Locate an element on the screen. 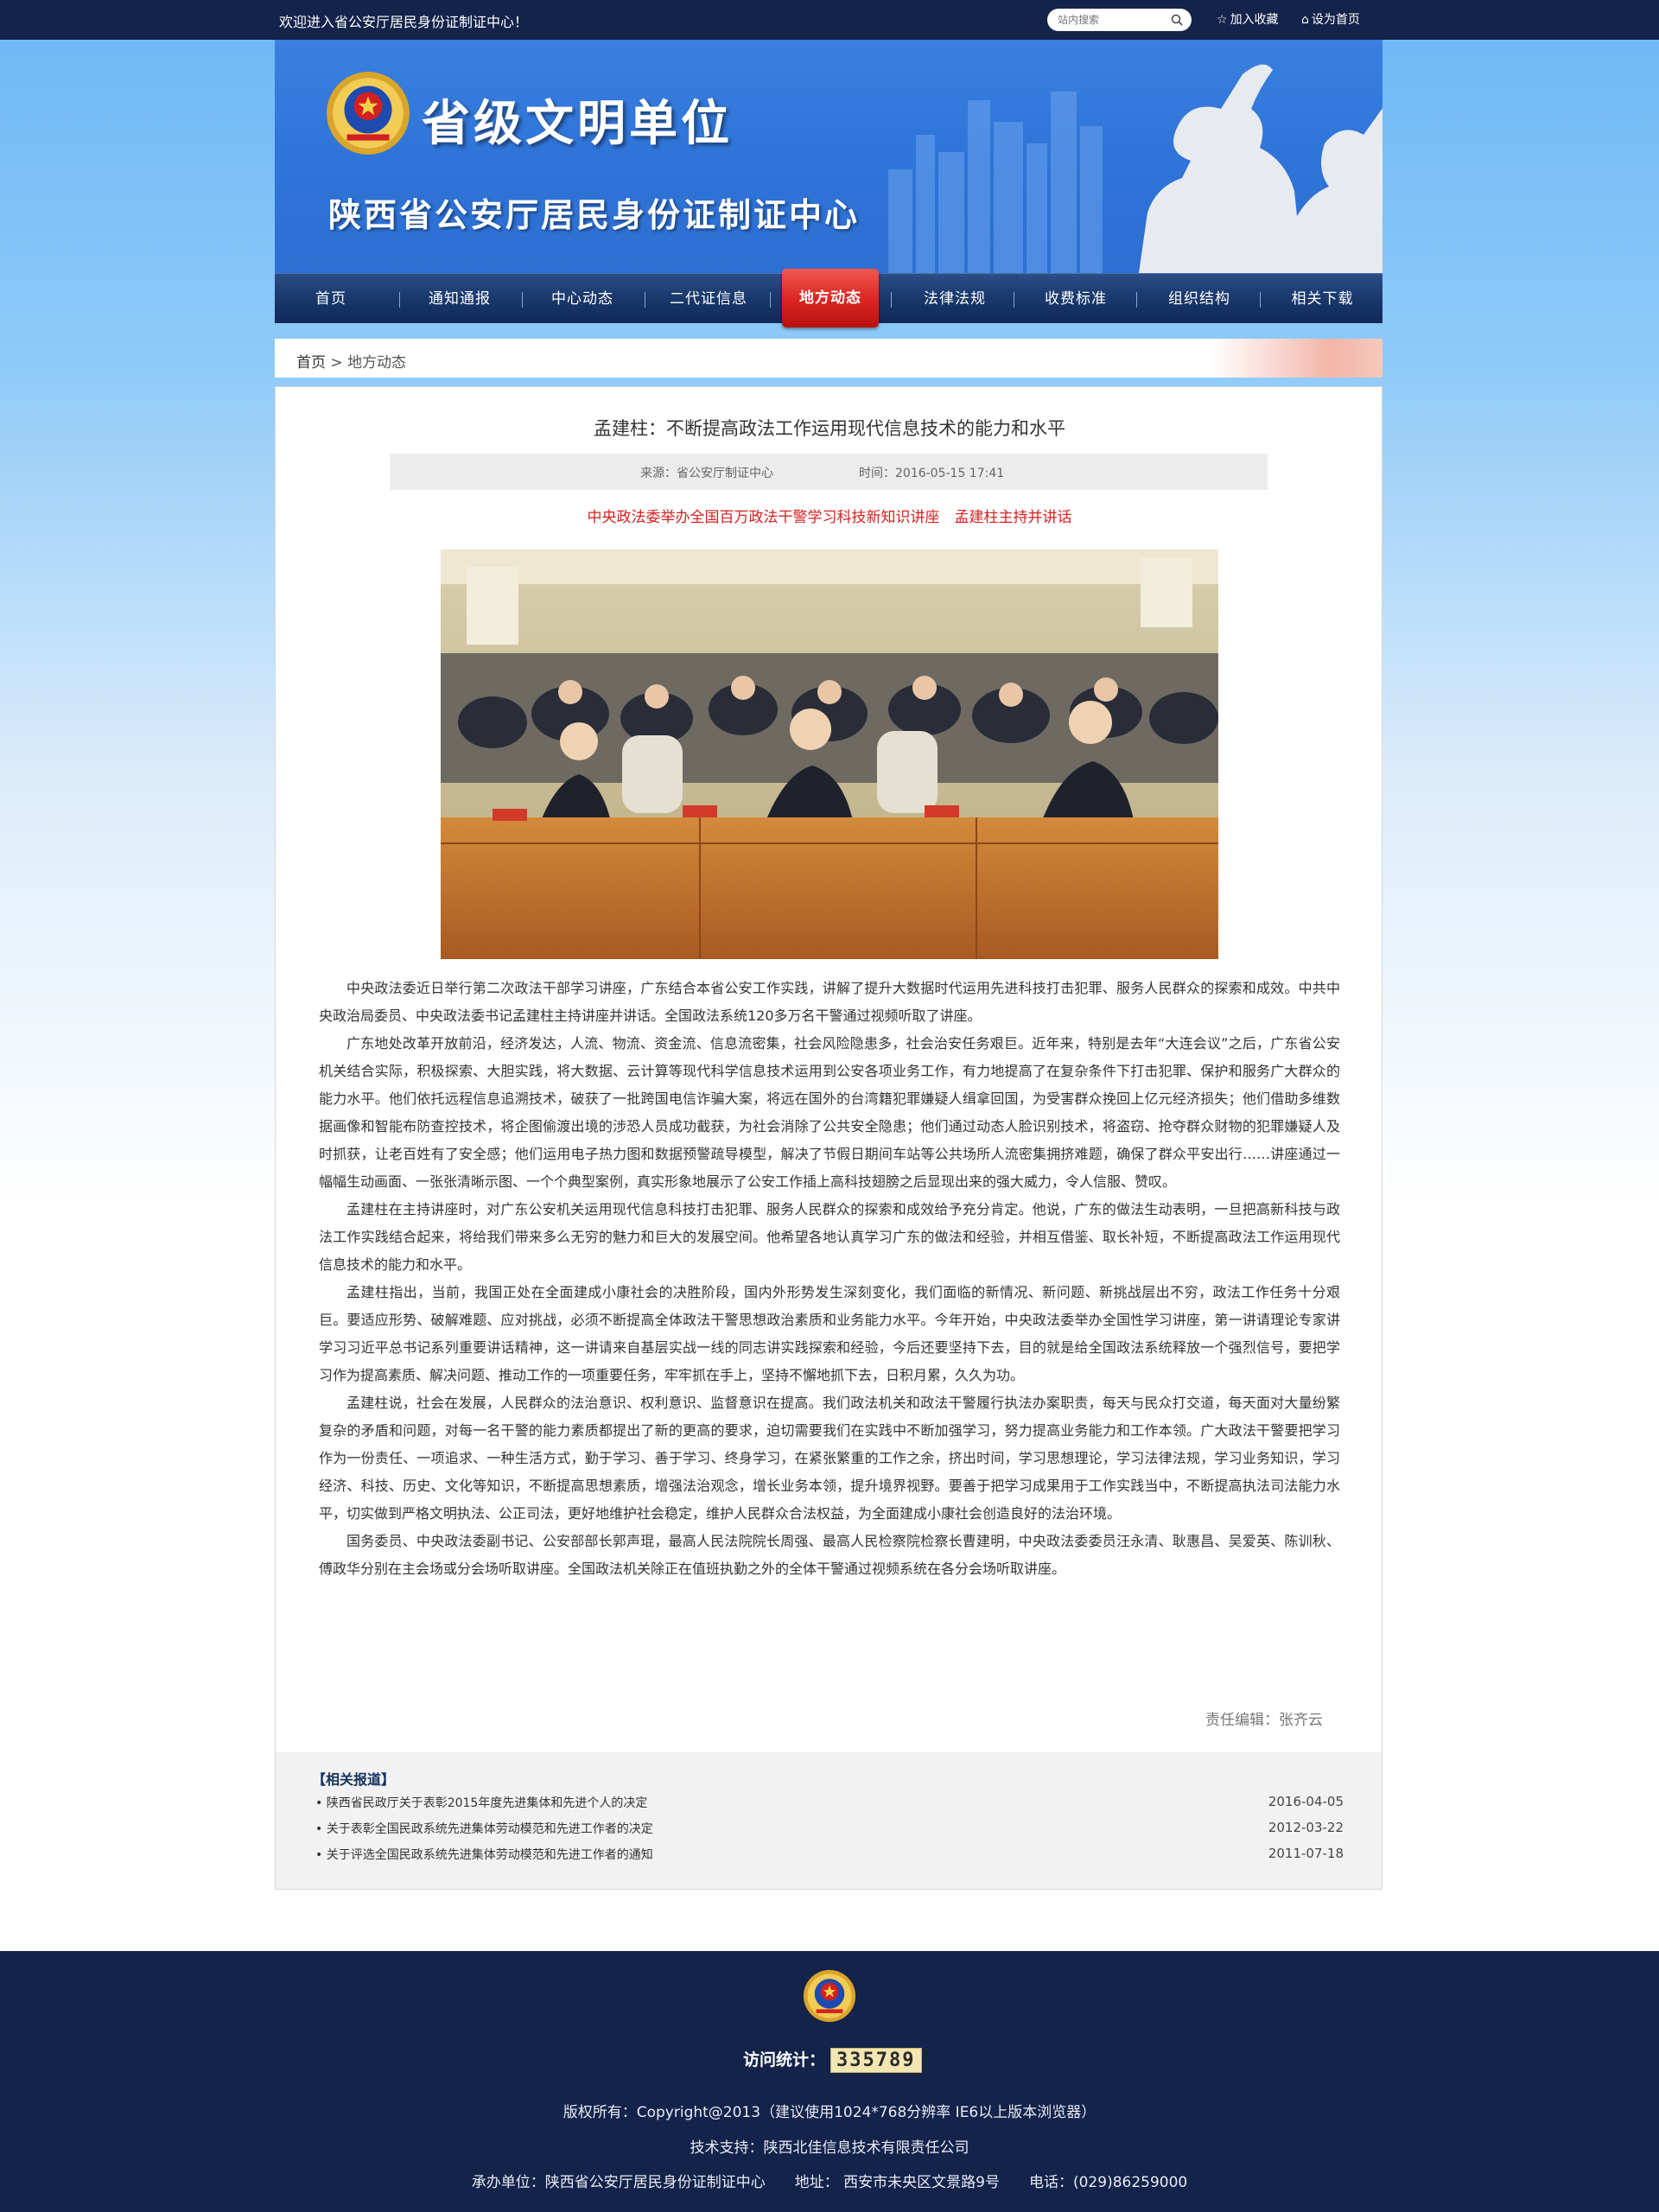  nav-item-center-news: 中心动态 is located at coordinates (582, 299).